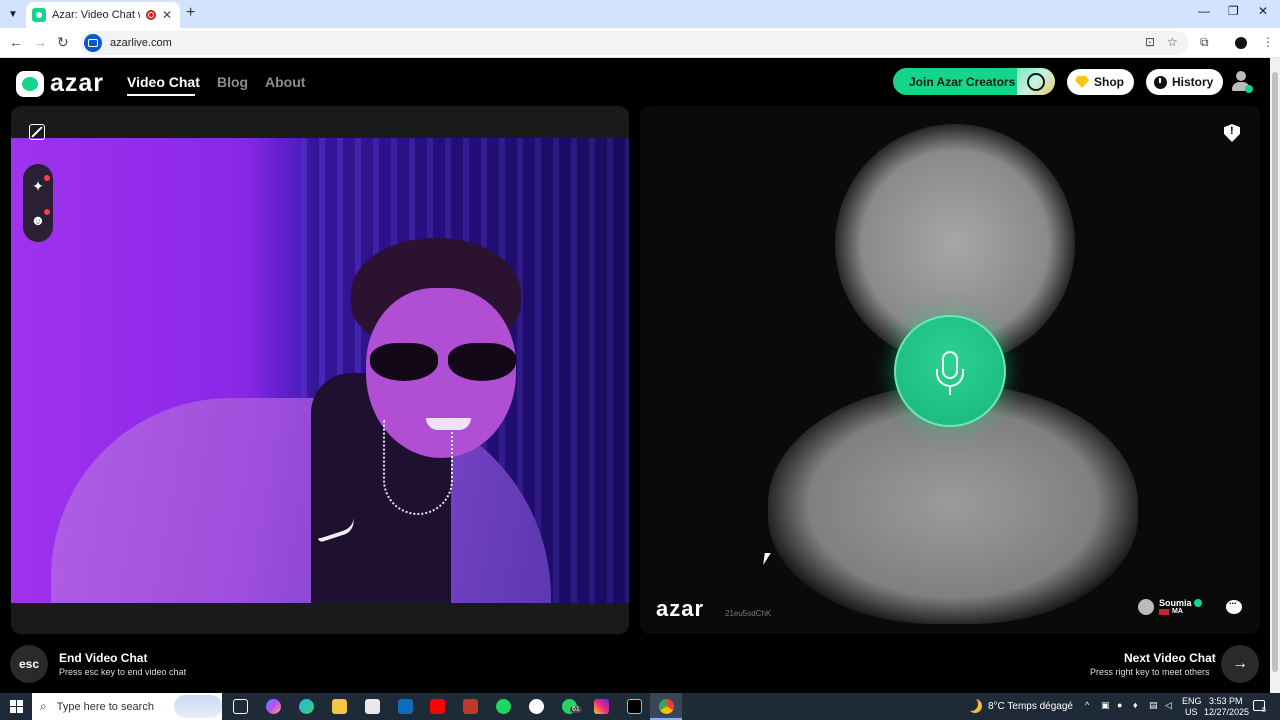 The height and width of the screenshot is (720, 1280). What do you see at coordinates (13, 14) in the screenshot?
I see `tab-search-chevron-icon: ▼` at bounding box center [13, 14].